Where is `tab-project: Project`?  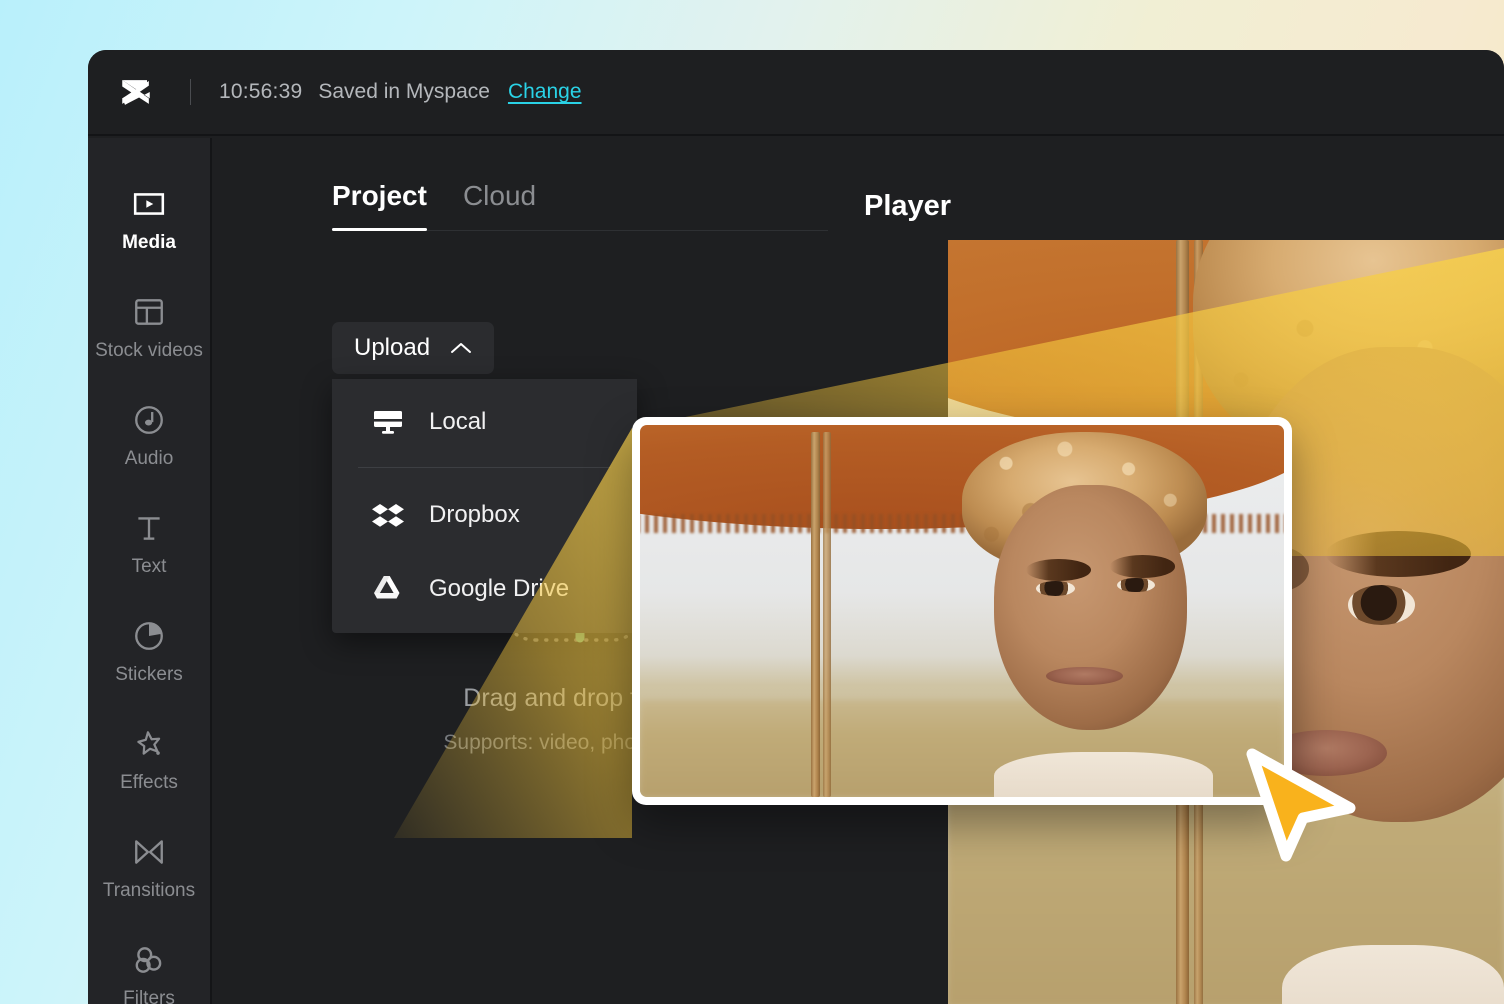
tab-project: Project is located at coordinates (379, 205).